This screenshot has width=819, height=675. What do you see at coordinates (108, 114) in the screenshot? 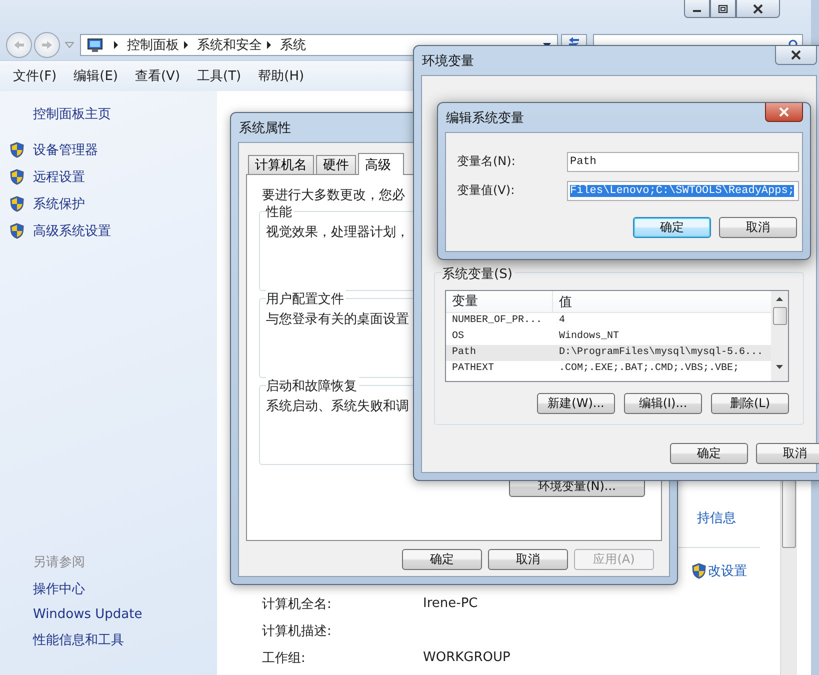
I see `sidebar-link: 控制面板主页` at bounding box center [108, 114].